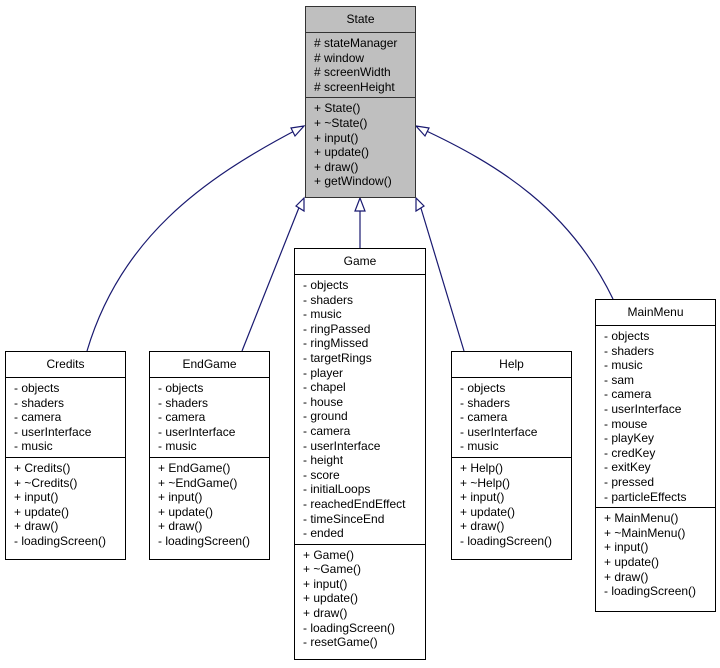 The image size is (720, 668). I want to click on method-row: - resetGame(), so click(340, 642).